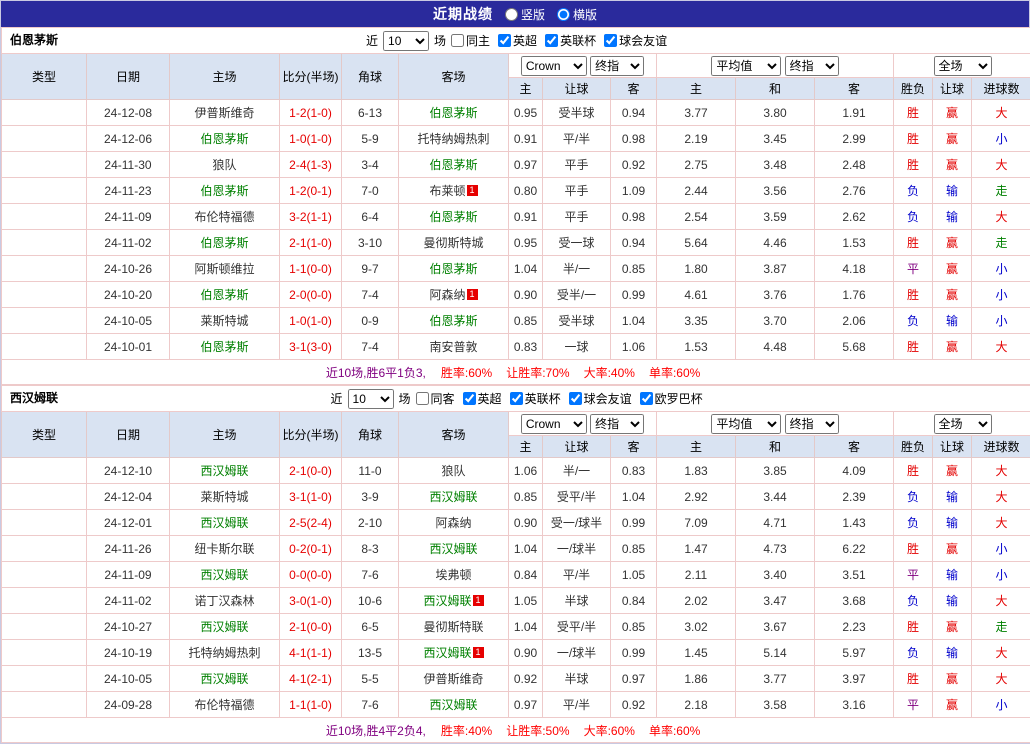  What do you see at coordinates (913, 113) in the screenshot?
I see `result-cell: 胜` at bounding box center [913, 113].